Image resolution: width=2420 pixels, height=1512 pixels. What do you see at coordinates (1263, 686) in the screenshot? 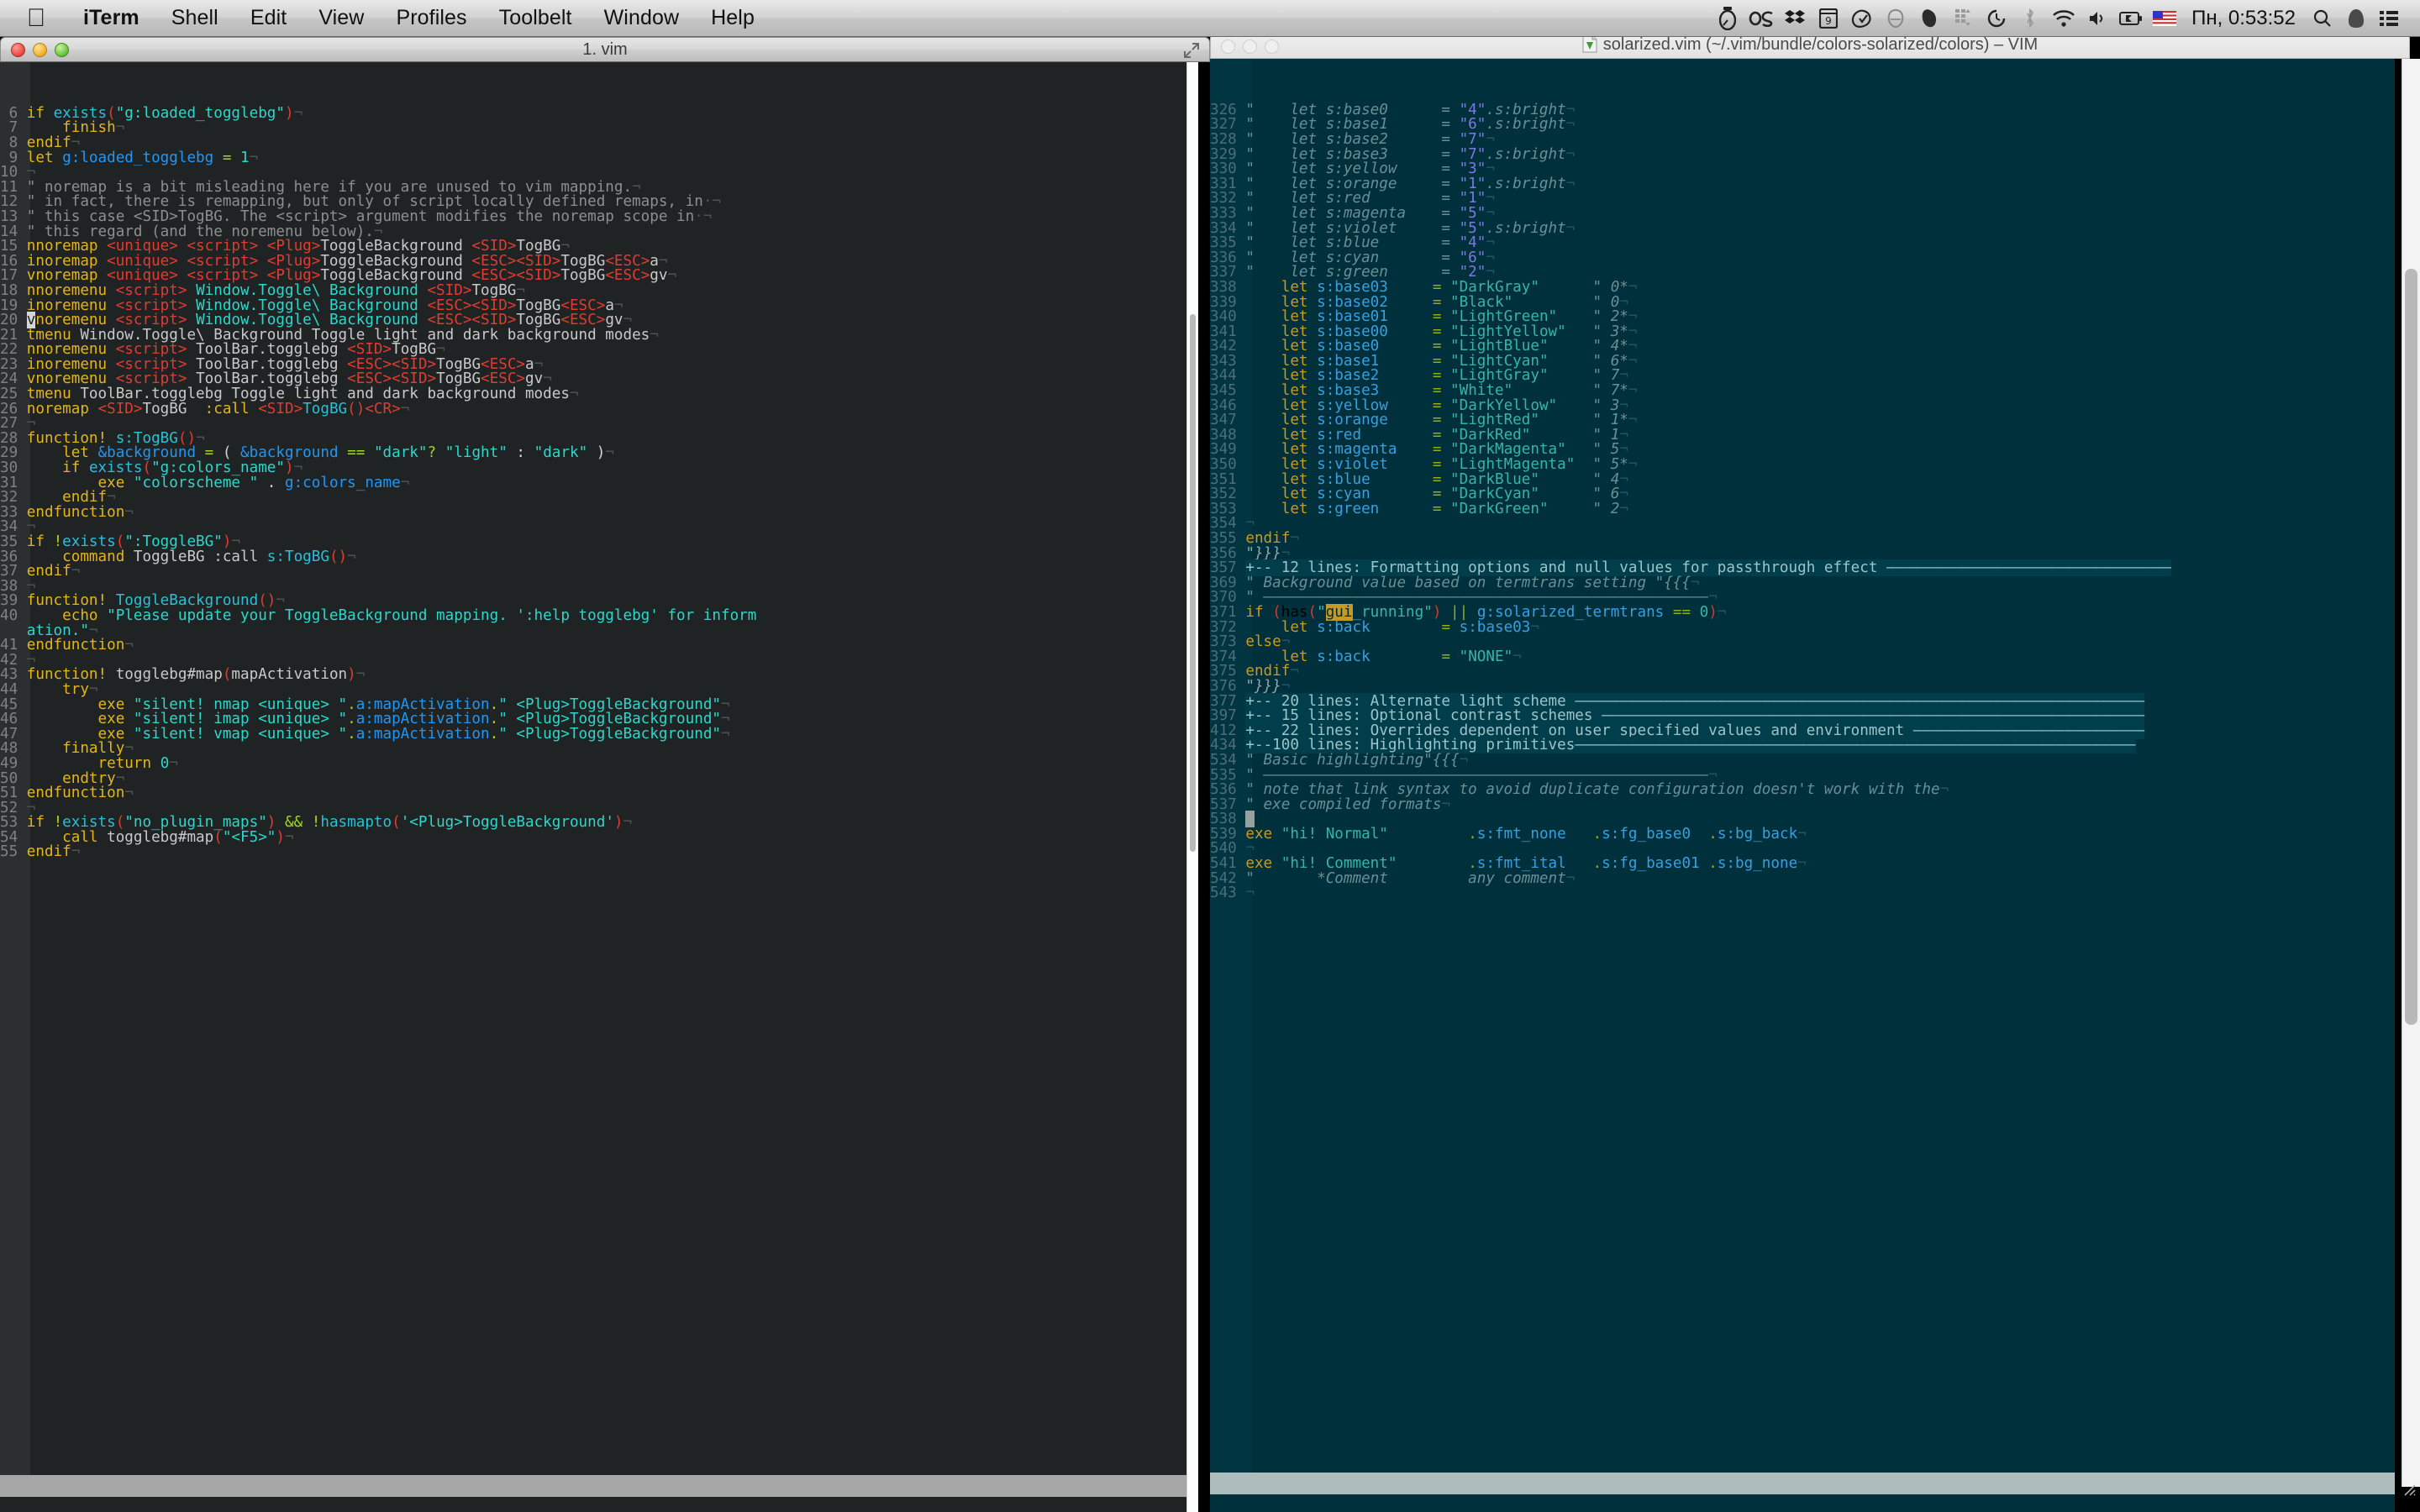
I see `code-token: "}}}` at bounding box center [1263, 686].